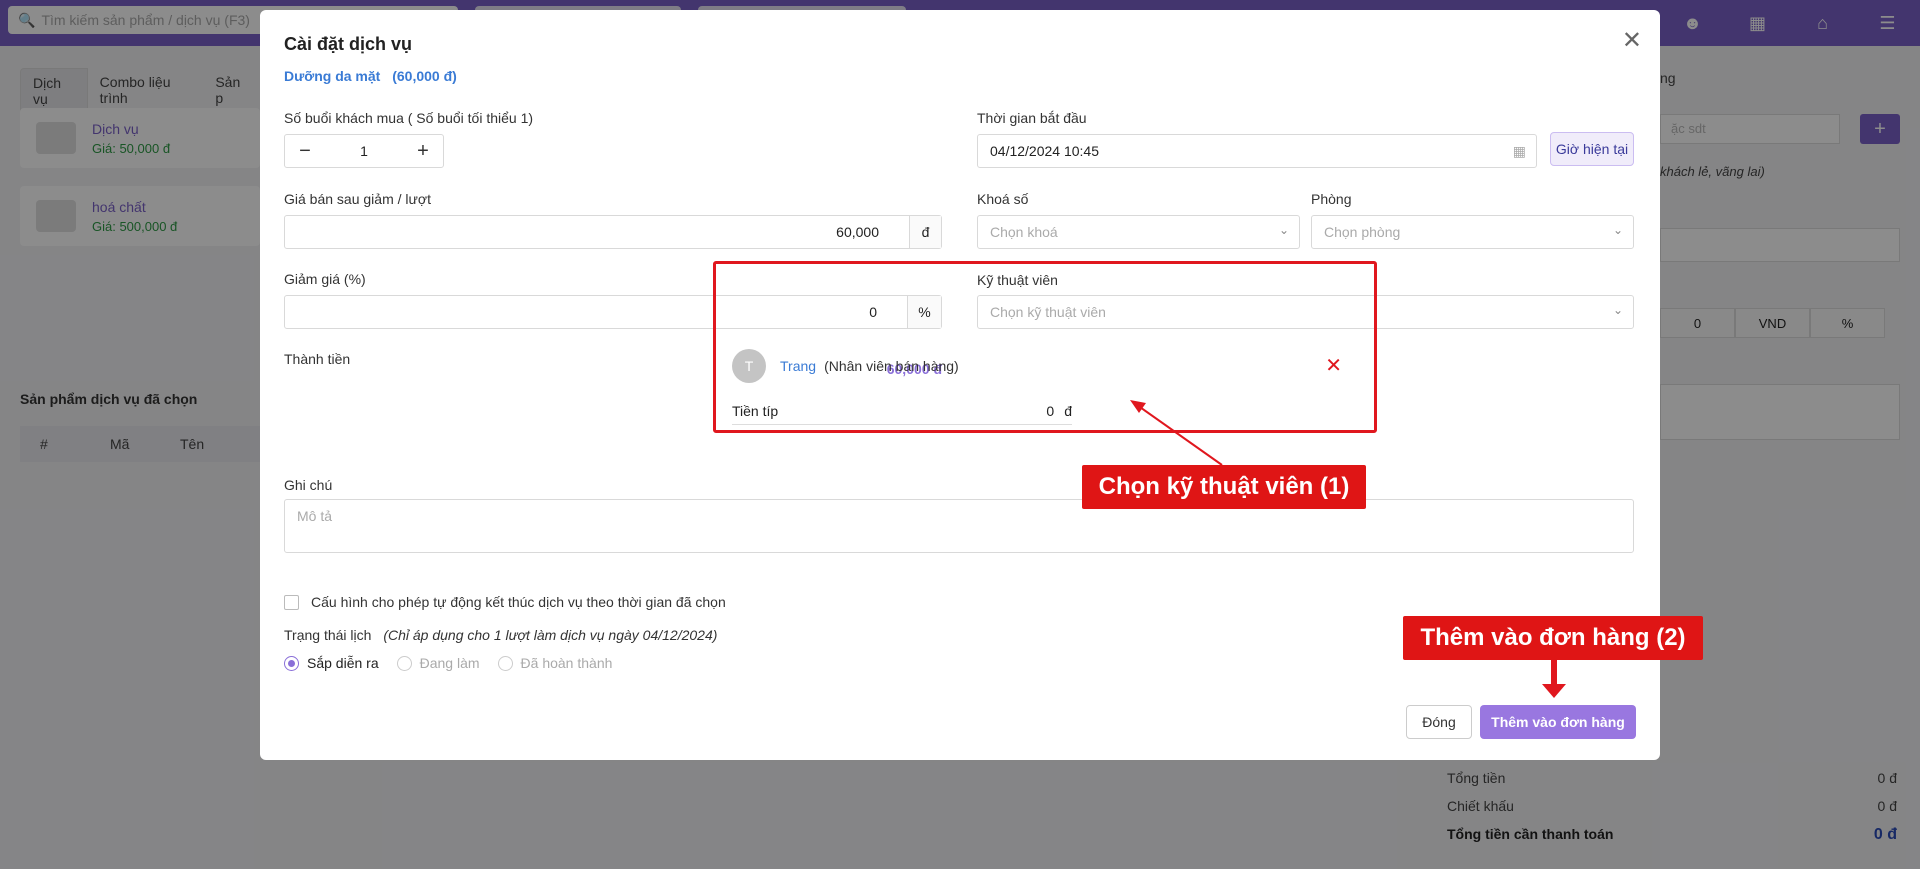 The width and height of the screenshot is (1920, 869). I want to click on sessions-stepper: − 1 +, so click(364, 151).